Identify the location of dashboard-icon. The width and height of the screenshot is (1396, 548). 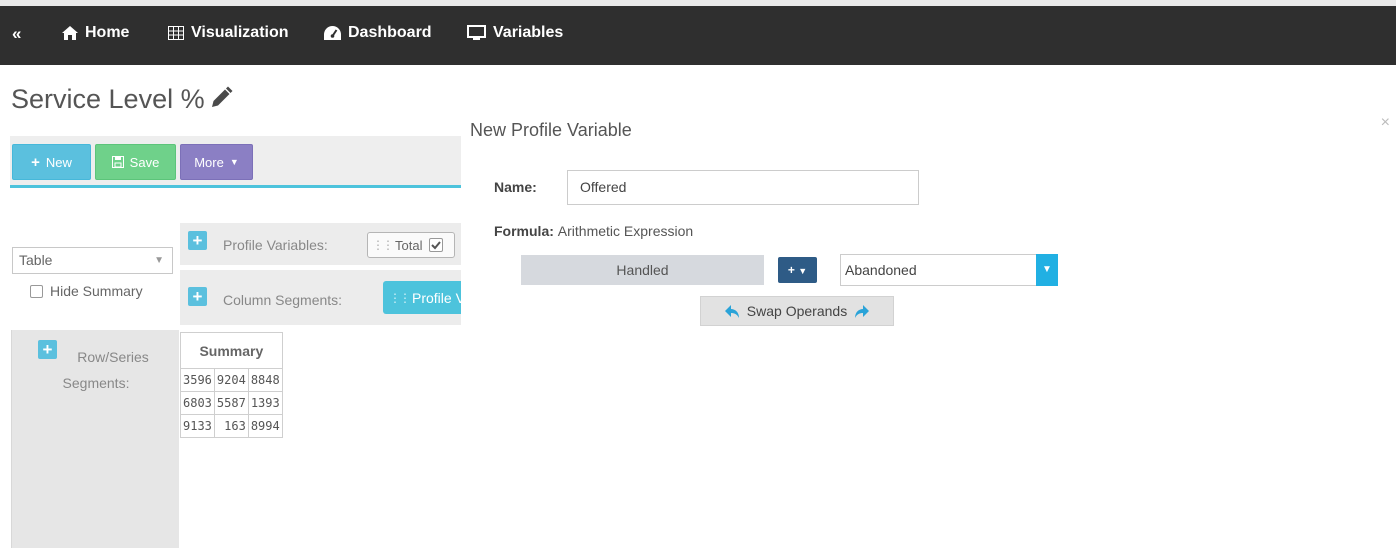
(332, 33).